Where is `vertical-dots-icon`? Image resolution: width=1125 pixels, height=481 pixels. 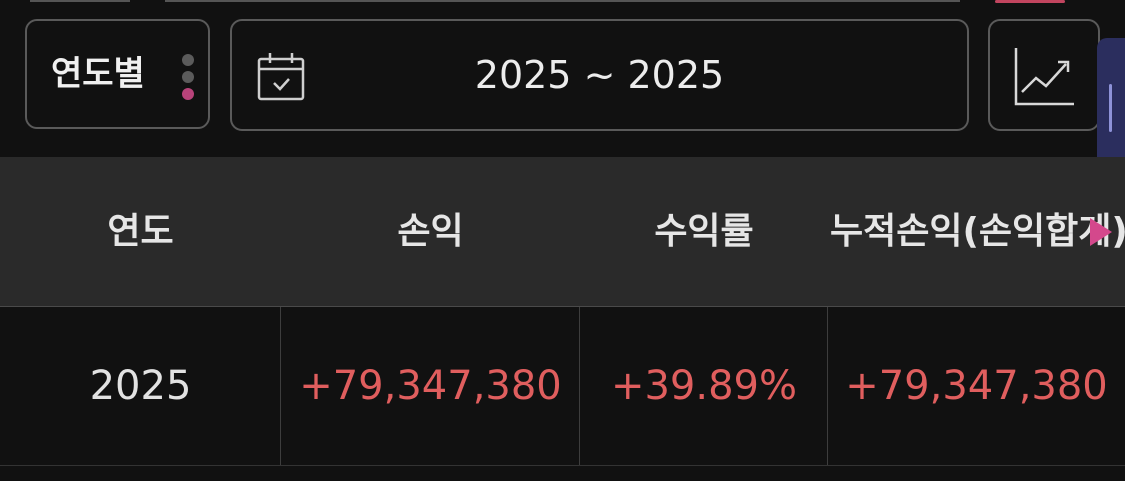
vertical-dots-icon is located at coordinates (189, 77).